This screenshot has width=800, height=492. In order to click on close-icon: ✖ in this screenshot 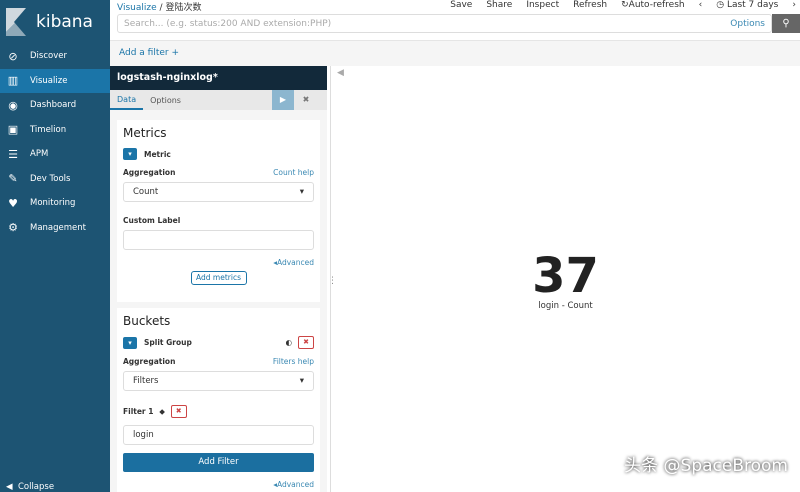, I will do `click(306, 99)`.